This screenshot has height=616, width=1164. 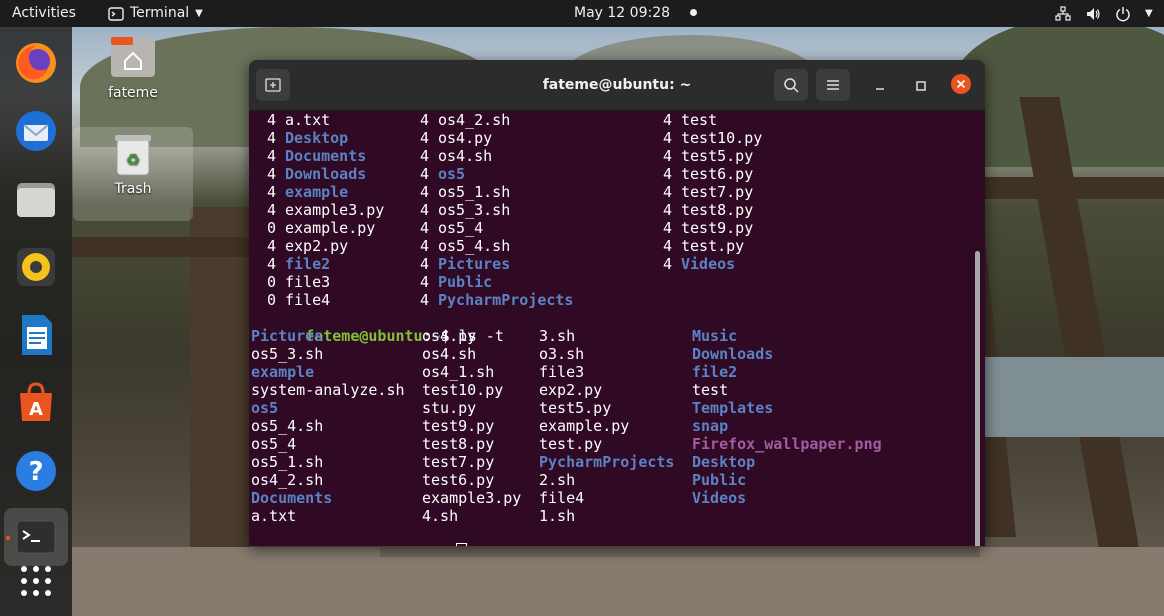 What do you see at coordinates (36, 131) in the screenshot?
I see `thunderbird-icon` at bounding box center [36, 131].